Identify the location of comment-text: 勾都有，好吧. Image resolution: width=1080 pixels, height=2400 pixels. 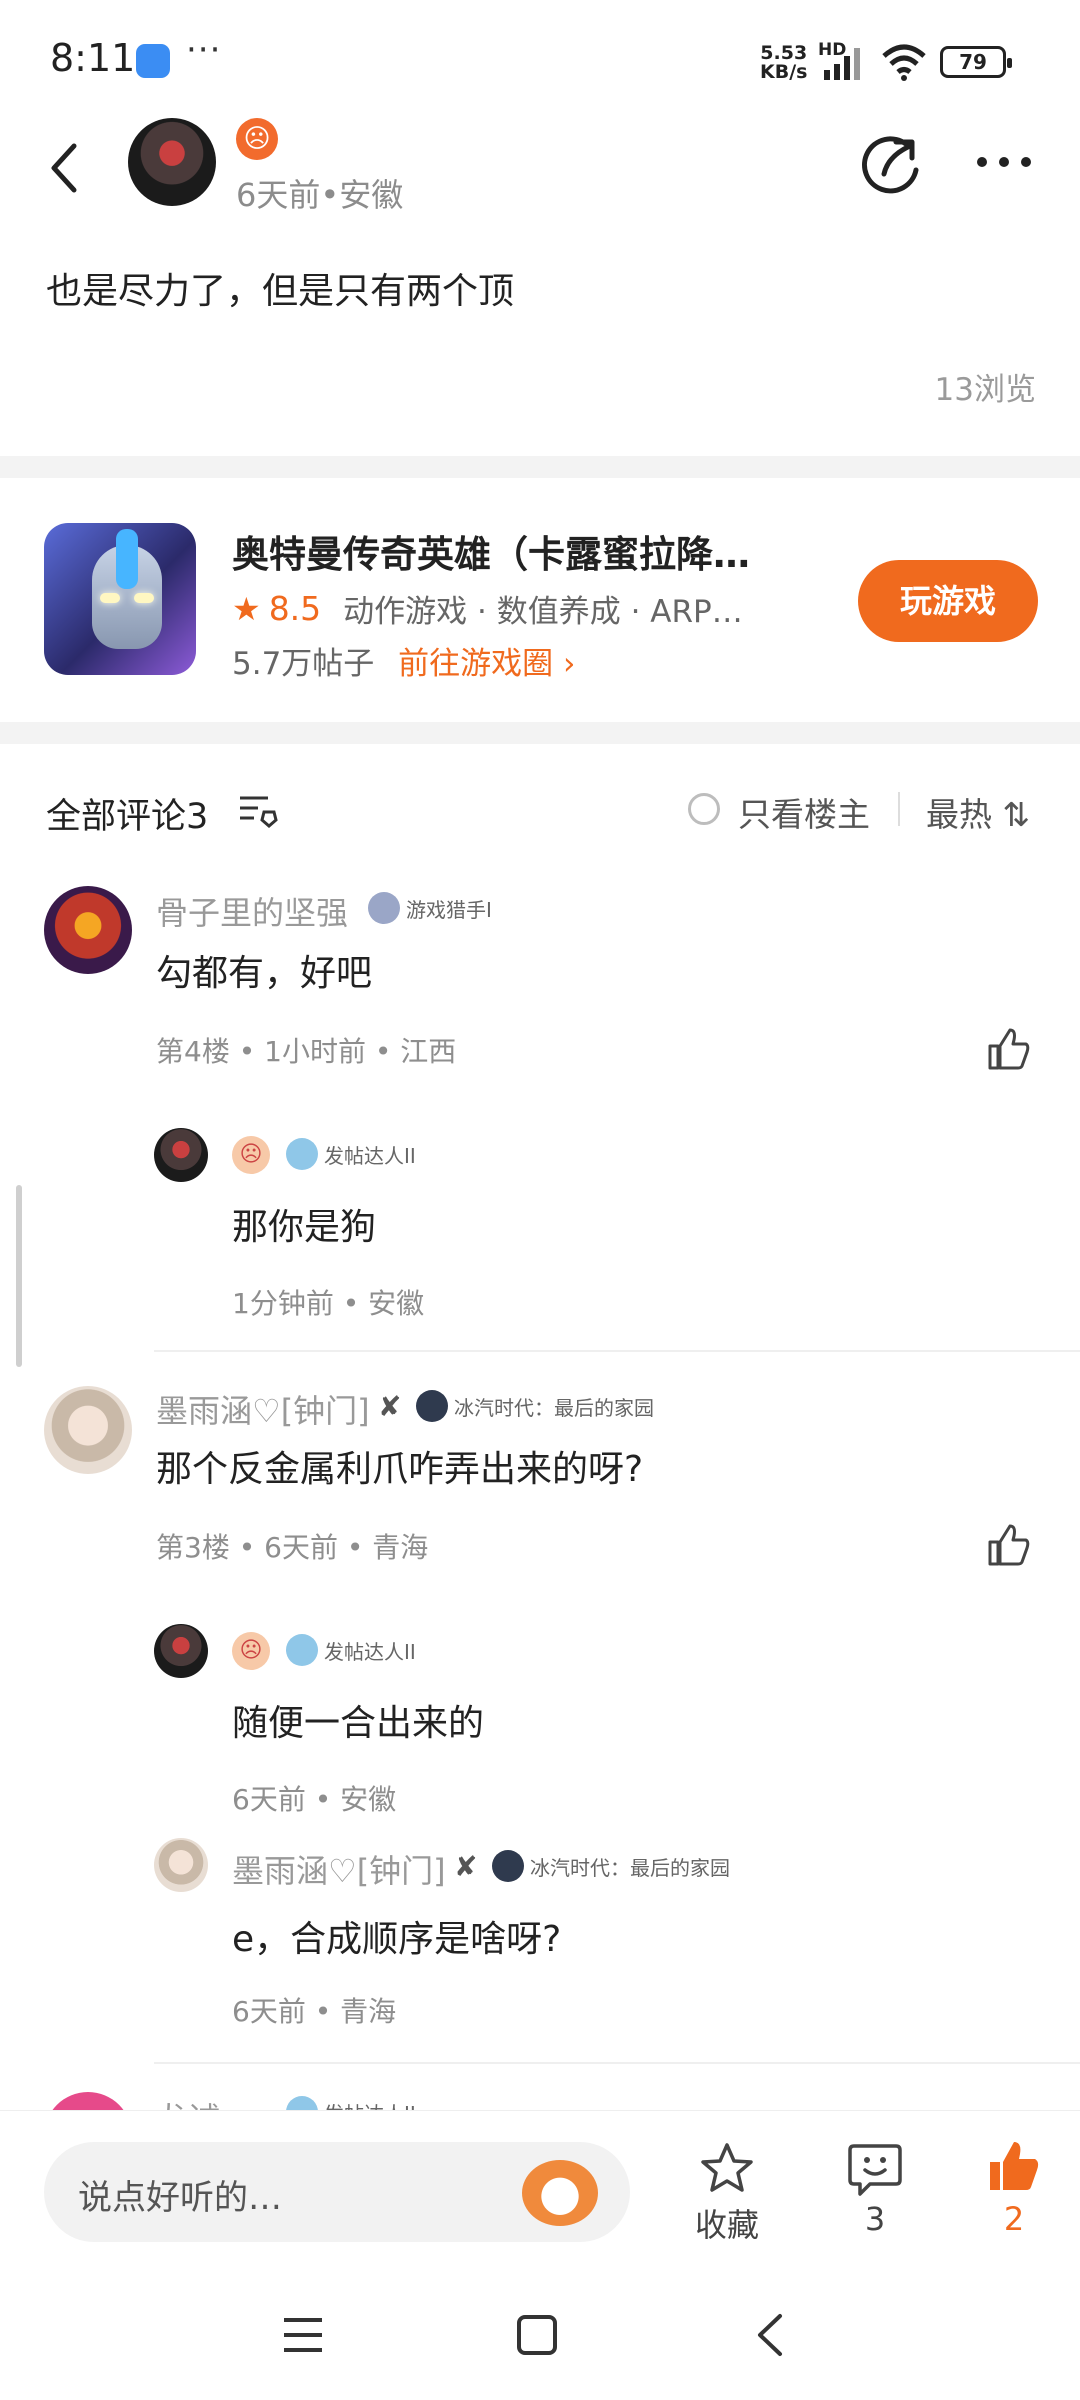
(264, 973).